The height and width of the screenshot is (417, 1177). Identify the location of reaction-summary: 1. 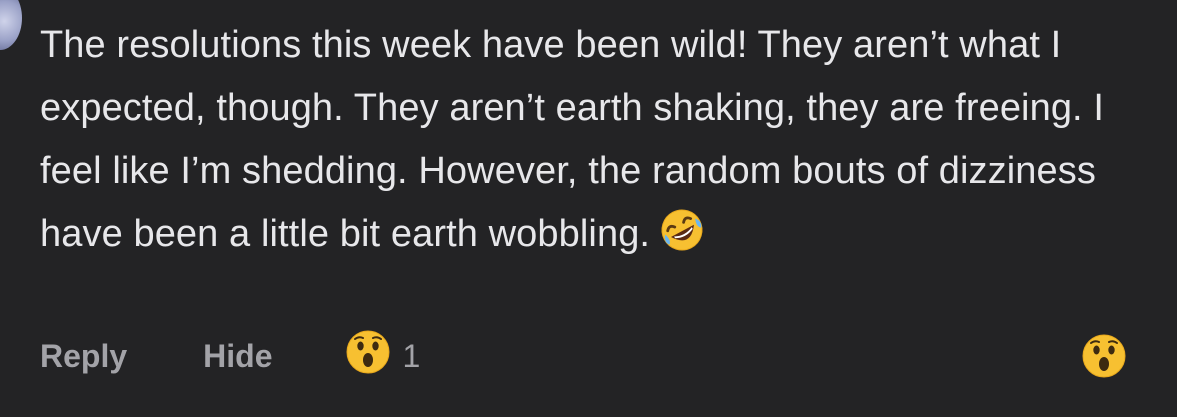
(382, 356).